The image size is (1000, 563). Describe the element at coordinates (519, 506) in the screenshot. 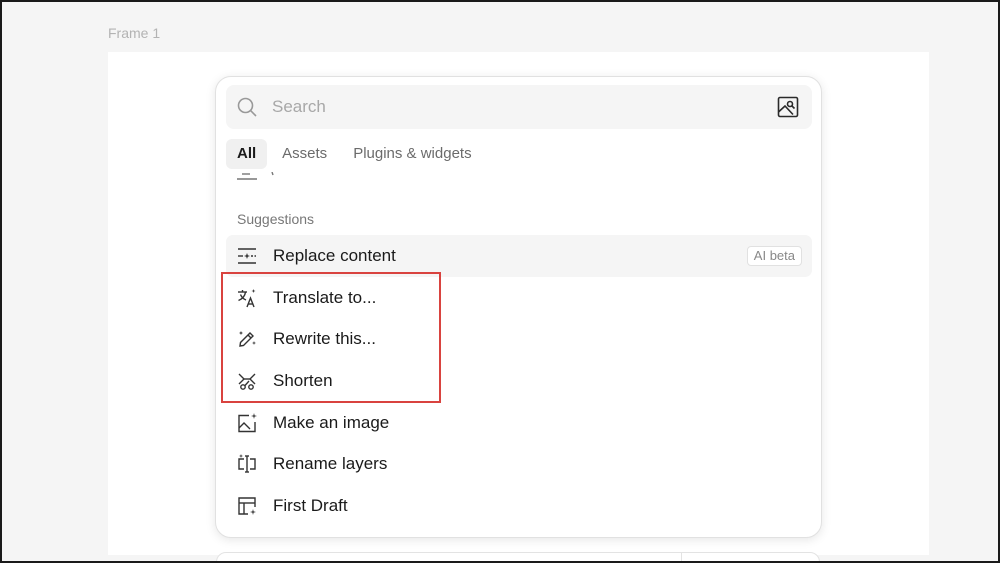

I see `suggestion-first-draft: First Draft` at that location.